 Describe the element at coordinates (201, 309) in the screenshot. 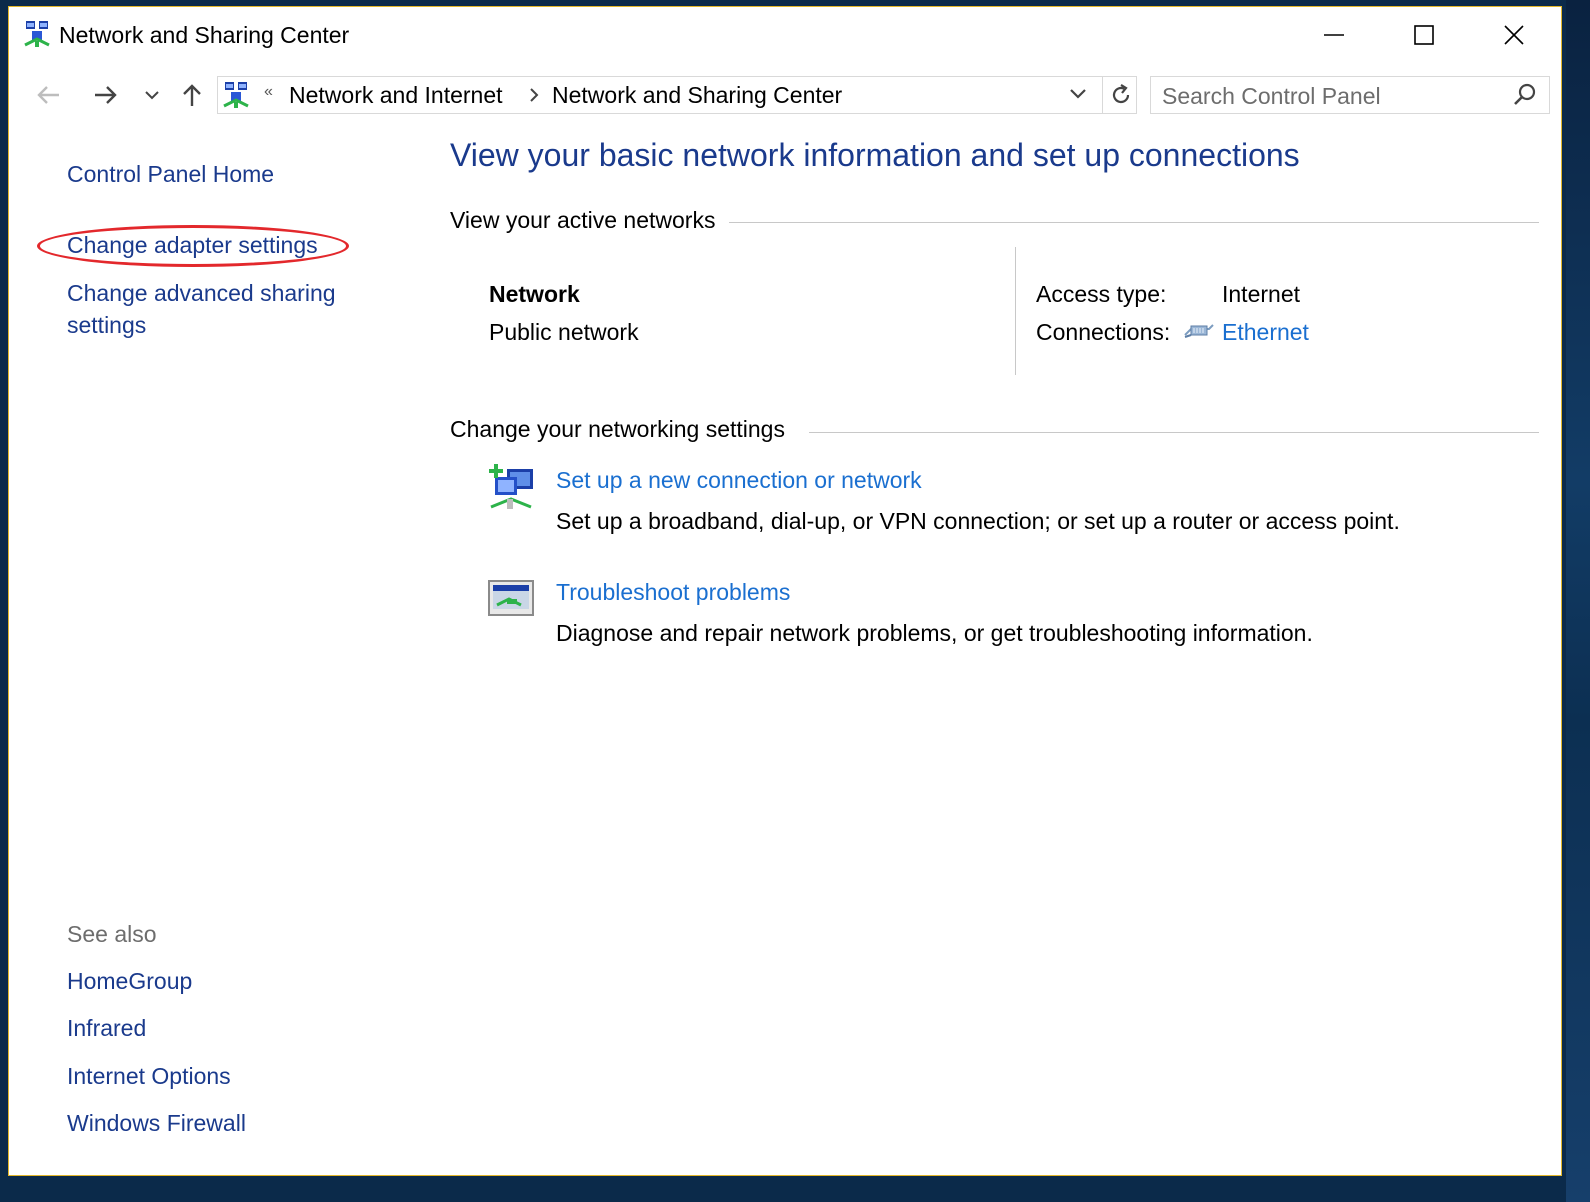

I see `change-advanced-sharing-settings-link: Change advanced sharing settings` at that location.